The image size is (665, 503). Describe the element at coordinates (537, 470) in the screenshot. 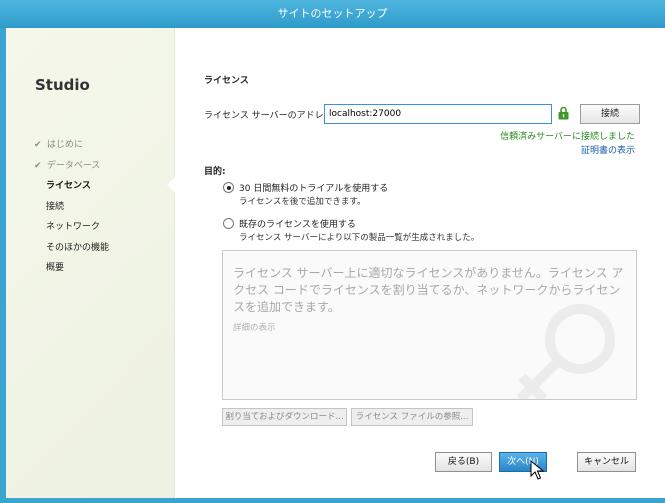

I see `cursor-icon` at that location.